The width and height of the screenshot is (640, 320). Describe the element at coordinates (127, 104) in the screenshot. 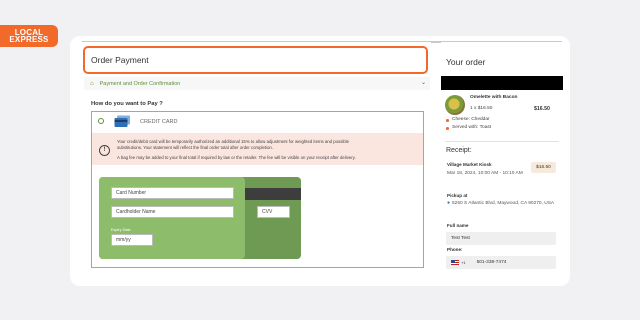

I see `payment-question: How do you want to Pay ?` at that location.